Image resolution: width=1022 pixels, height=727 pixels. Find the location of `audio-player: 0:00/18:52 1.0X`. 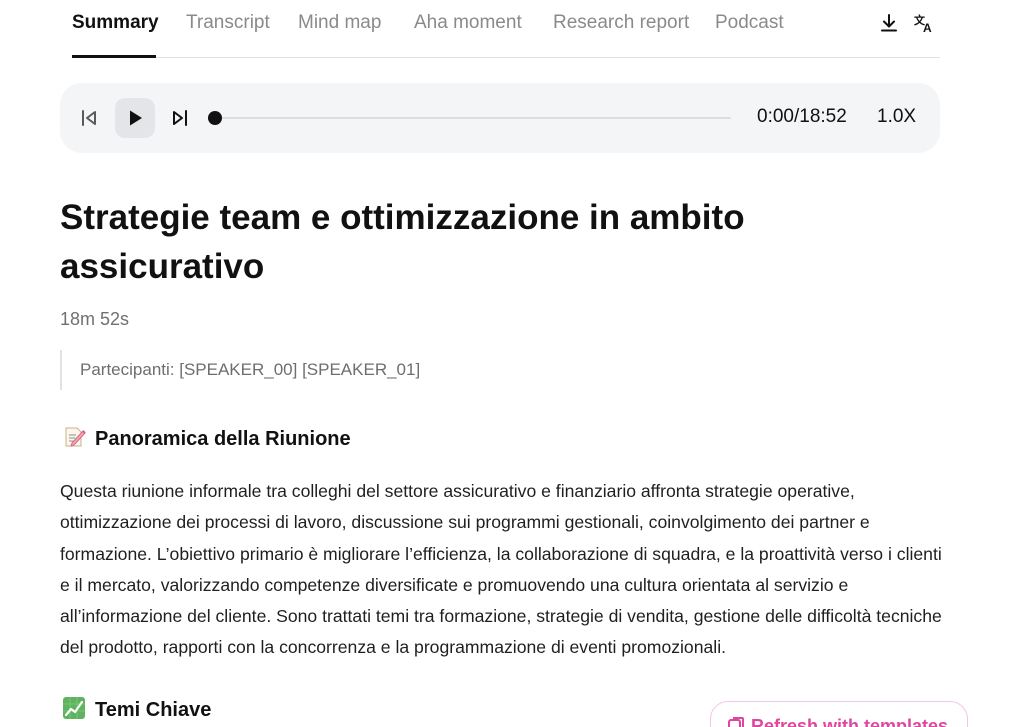

audio-player: 0:00/18:52 1.0X is located at coordinates (500, 118).